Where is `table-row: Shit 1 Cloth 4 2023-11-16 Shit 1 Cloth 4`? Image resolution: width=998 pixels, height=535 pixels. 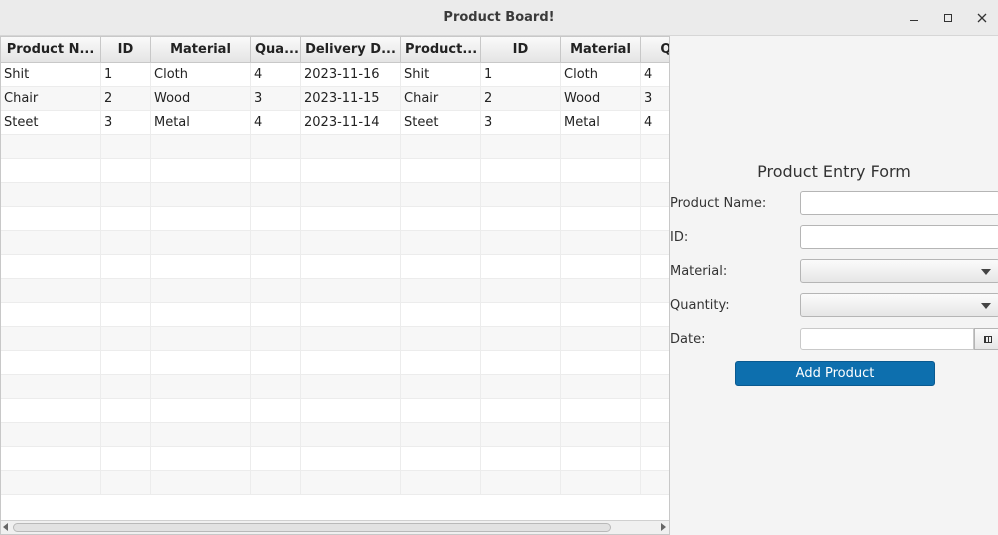 table-row: Shit 1 Cloth 4 2023-11-16 Shit 1 Cloth 4 is located at coordinates (335, 75).